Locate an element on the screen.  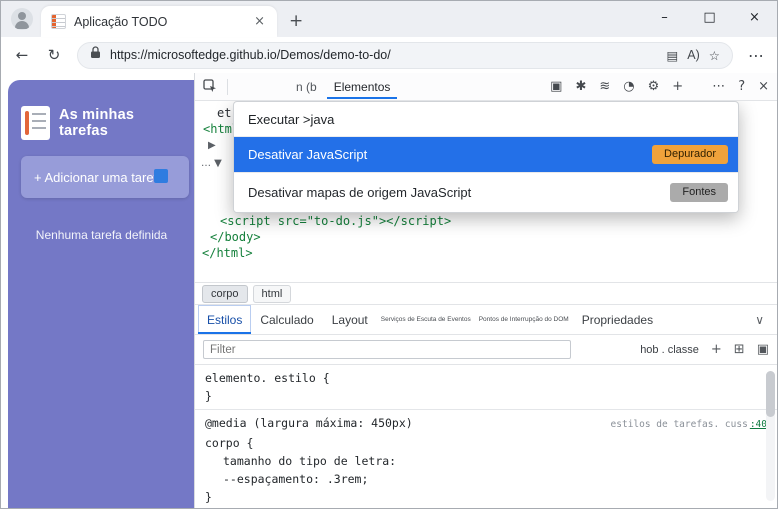
sources-badge: Fontes is located at coordinates (699, 192).